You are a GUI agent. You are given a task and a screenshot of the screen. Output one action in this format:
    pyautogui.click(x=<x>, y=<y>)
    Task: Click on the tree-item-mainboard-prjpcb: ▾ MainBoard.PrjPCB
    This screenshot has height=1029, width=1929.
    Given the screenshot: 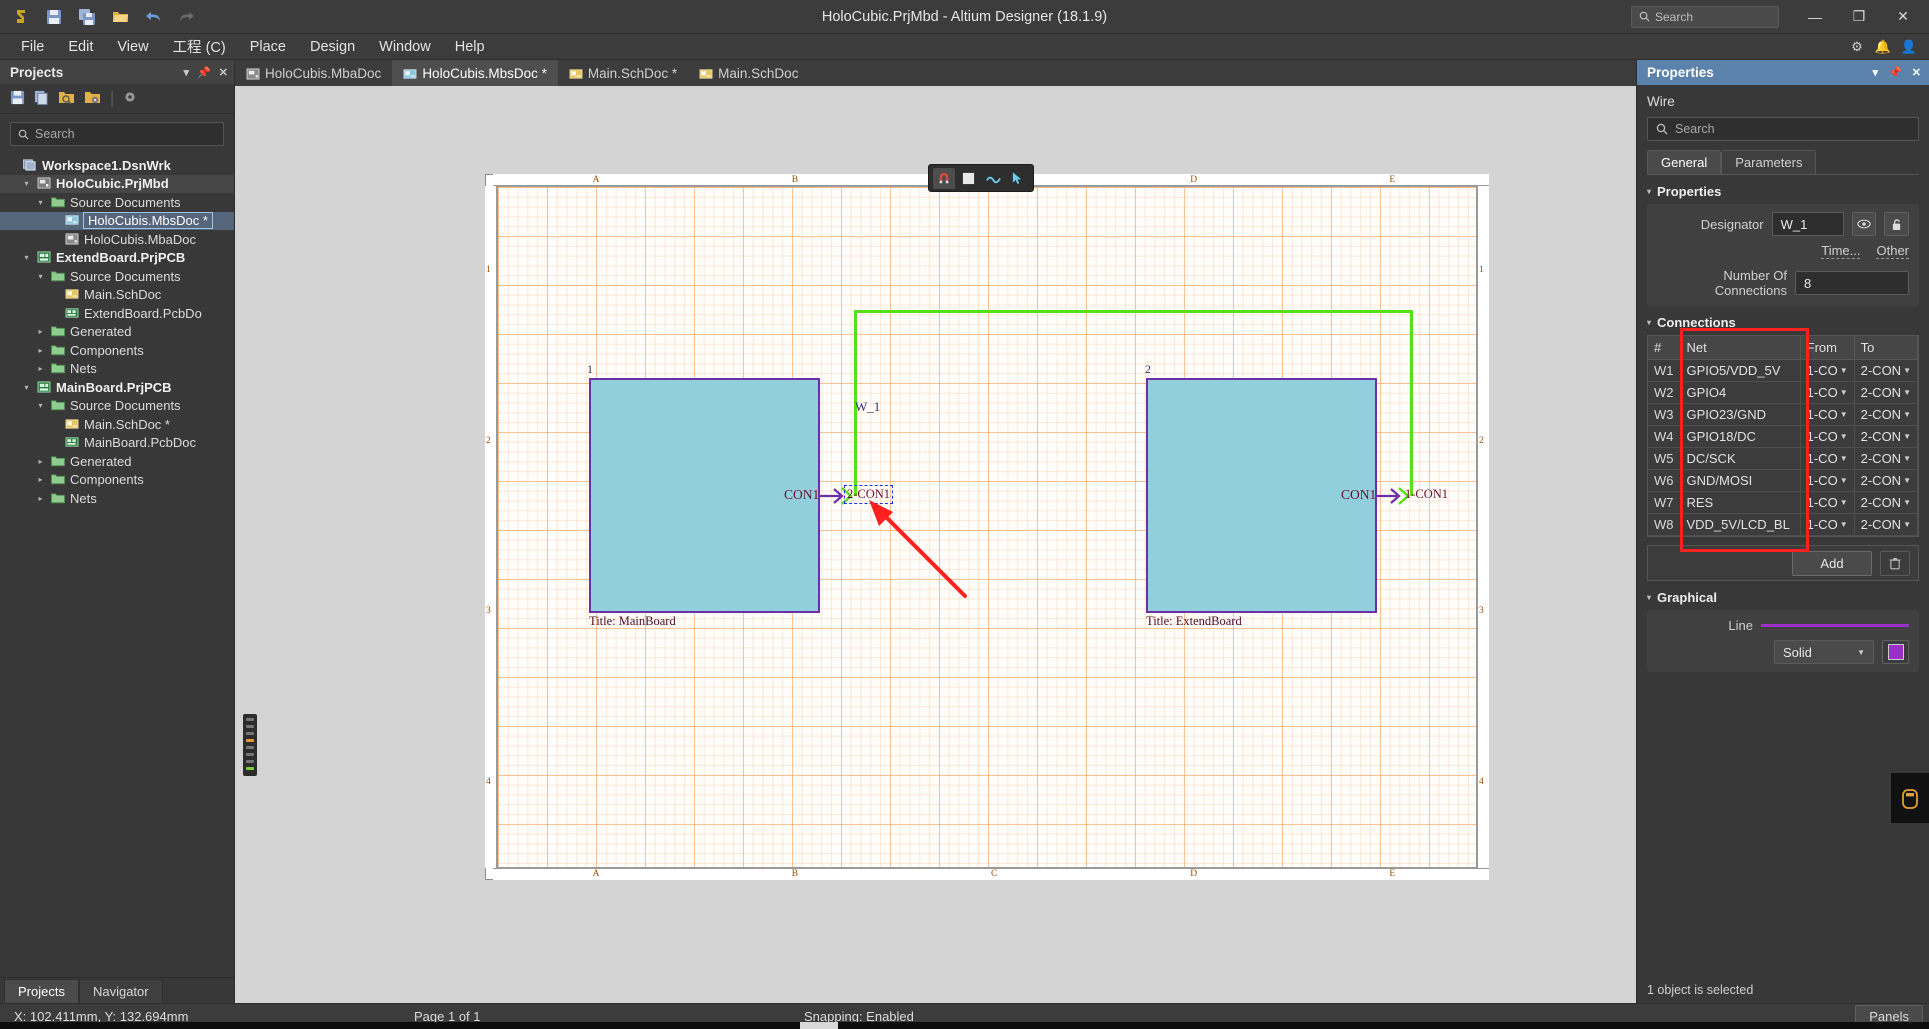 What is the action you would take?
    pyautogui.click(x=117, y=387)
    